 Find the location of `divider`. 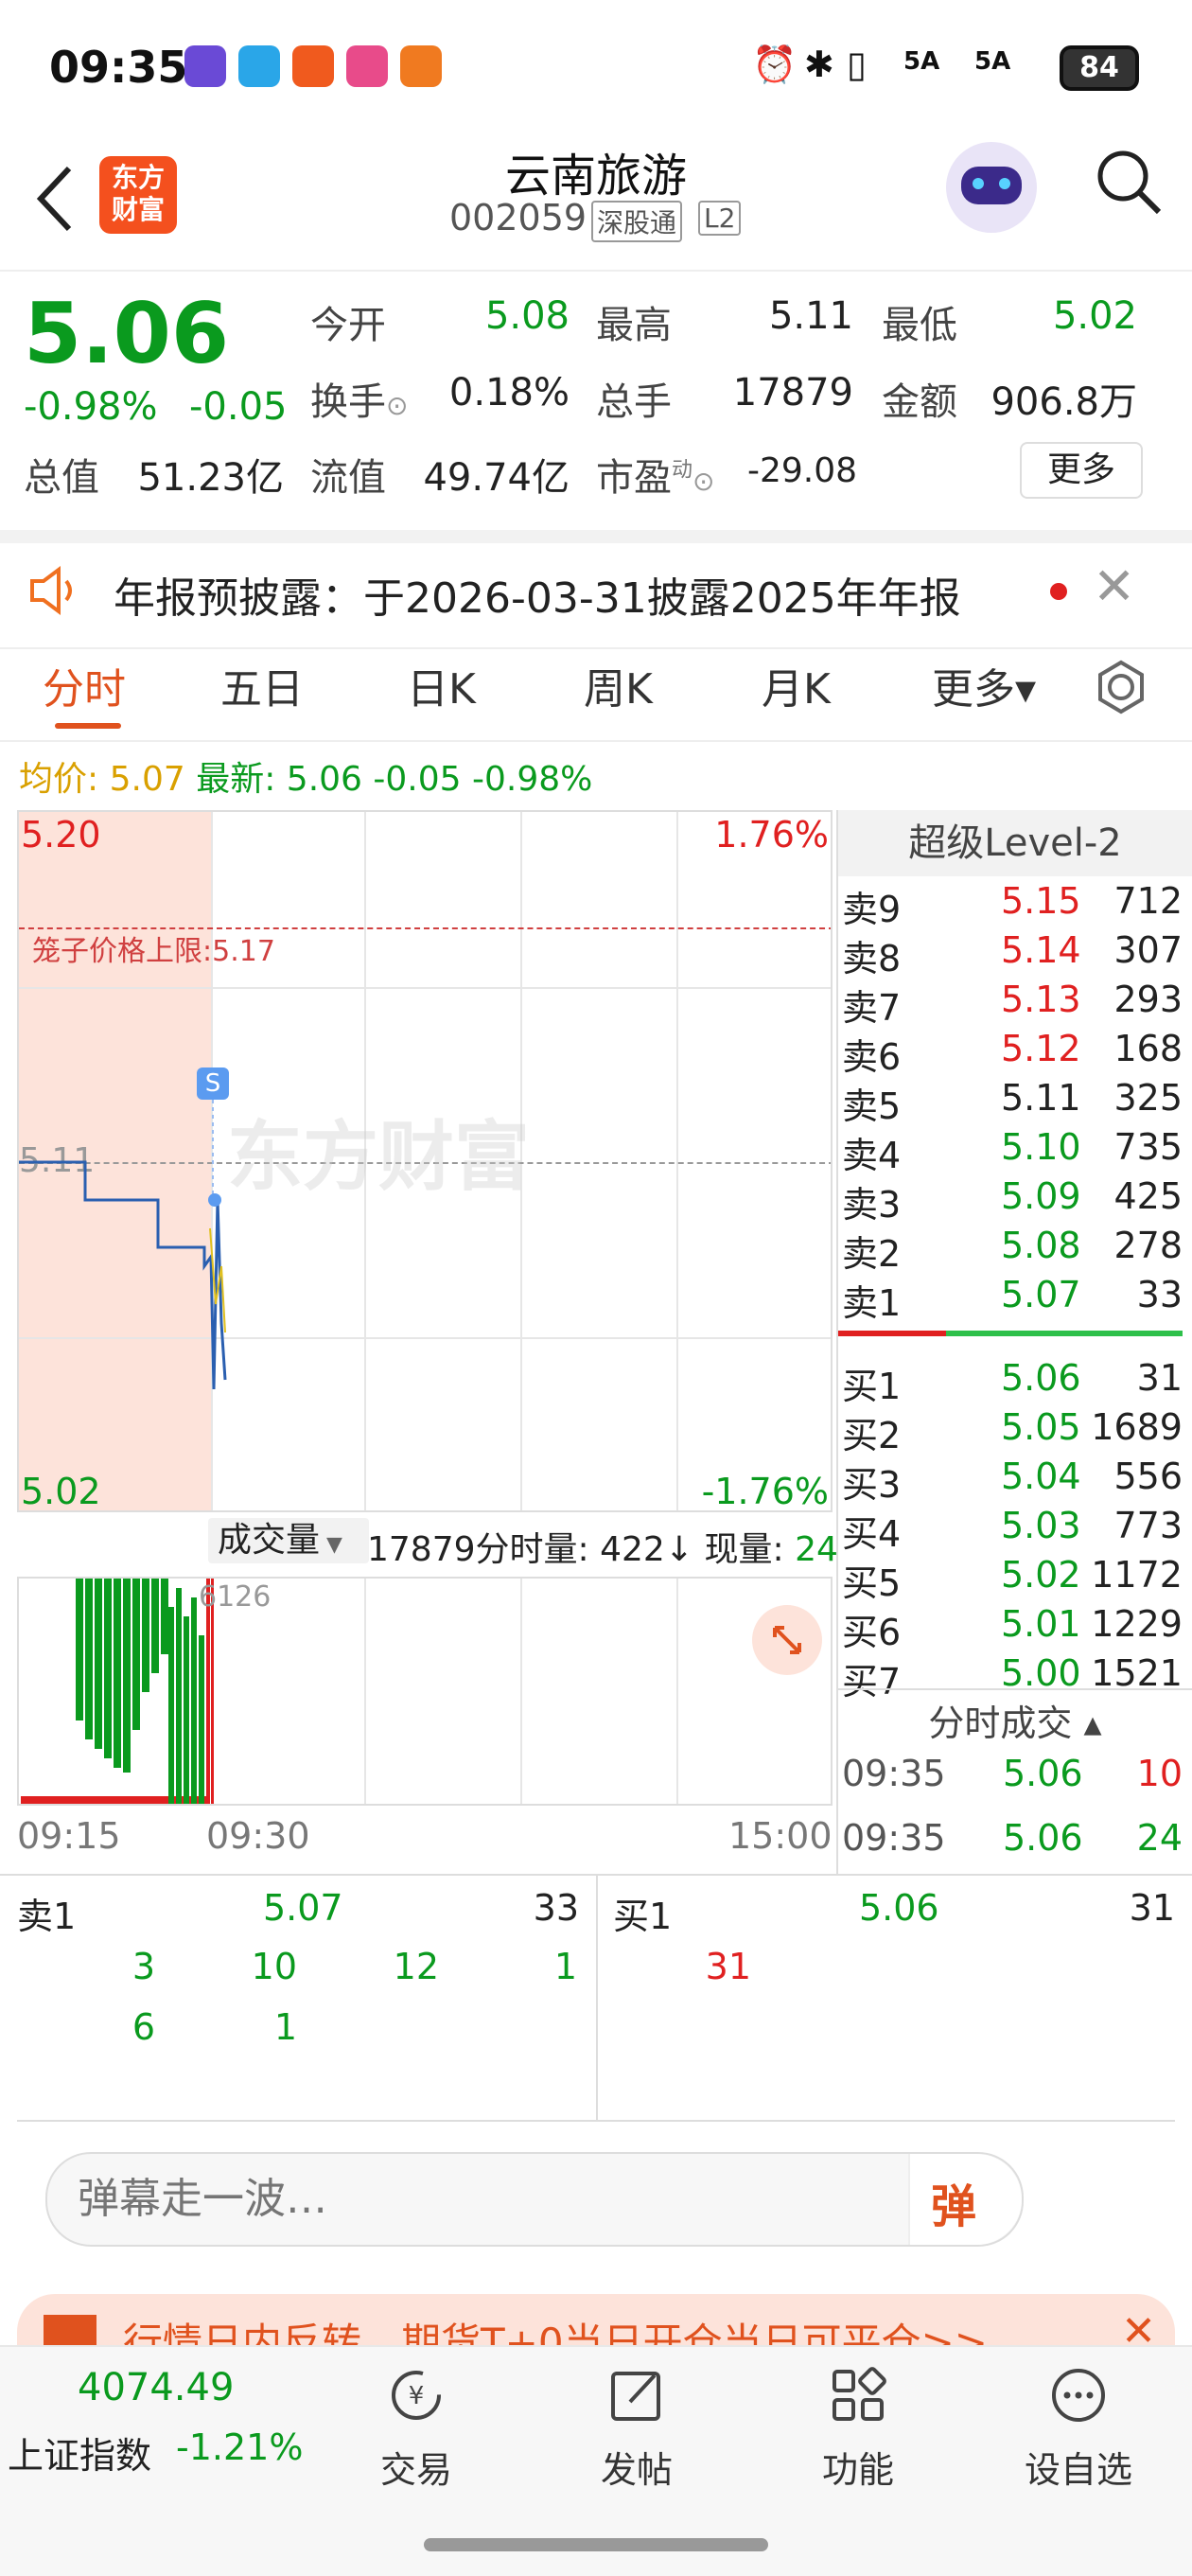

divider is located at coordinates (1015, 1689).